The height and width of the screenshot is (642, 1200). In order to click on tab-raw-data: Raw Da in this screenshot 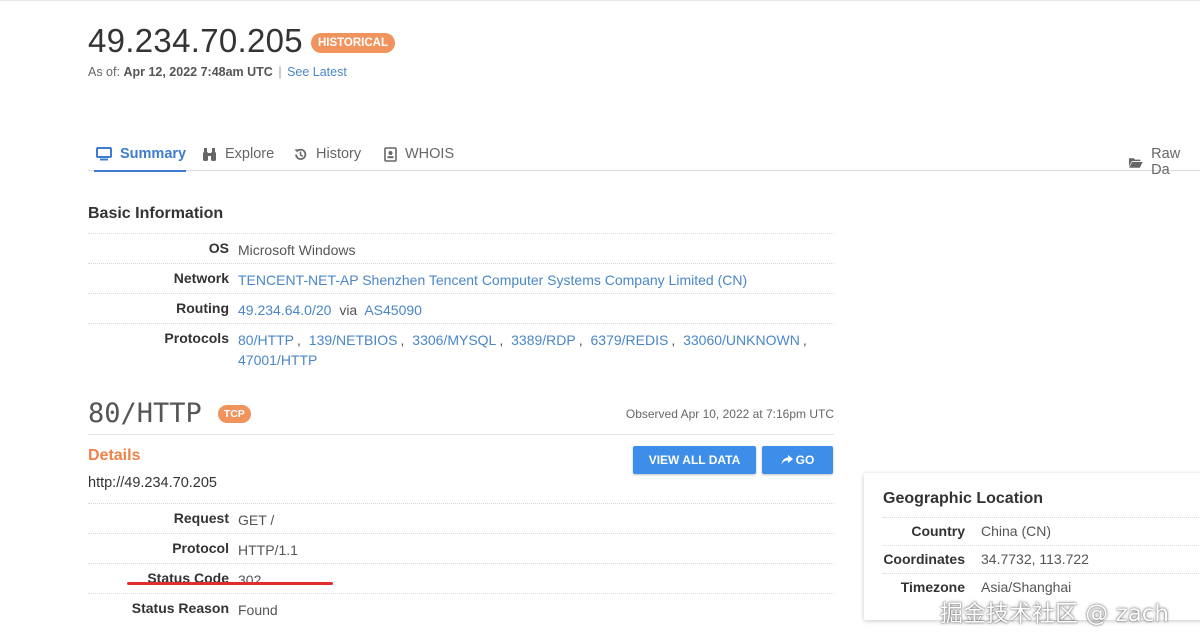, I will do `click(1164, 162)`.